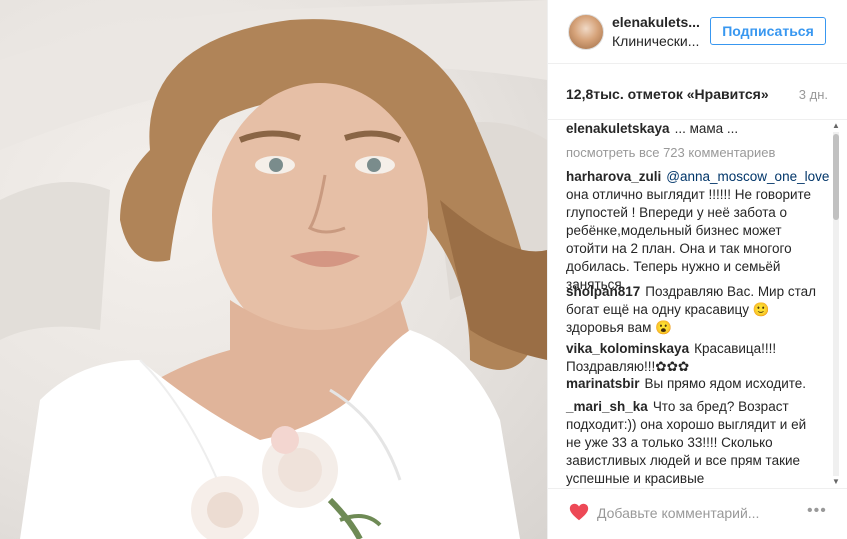  What do you see at coordinates (697, 32) in the screenshot?
I see `post-header: elenakulets... Клинически... Подписаться` at bounding box center [697, 32].